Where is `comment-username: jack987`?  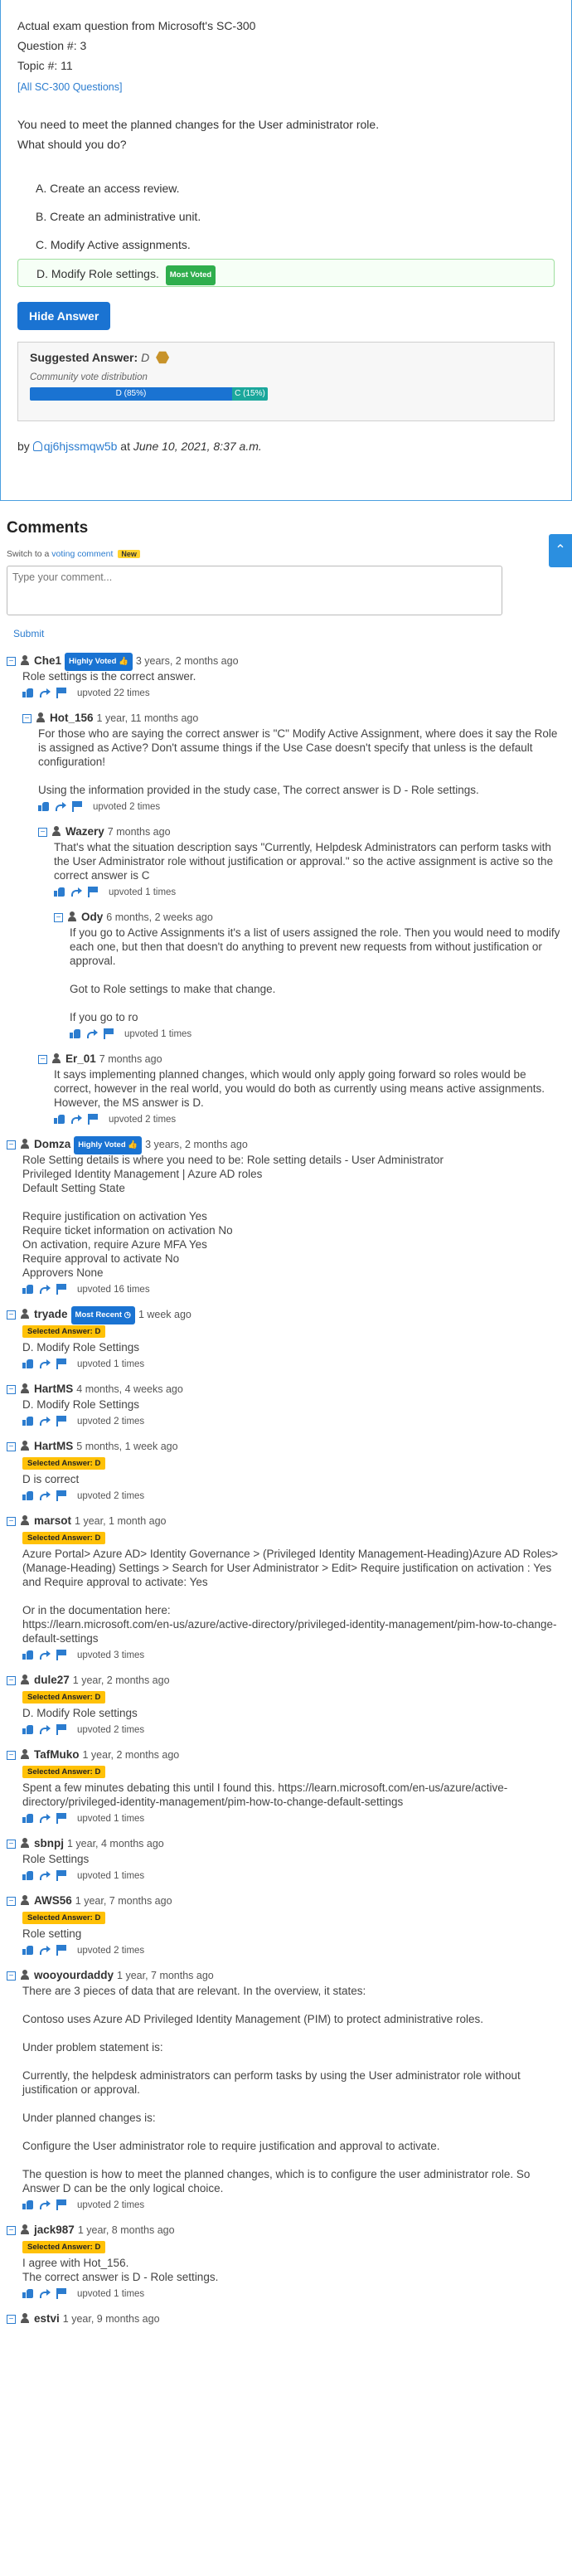 comment-username: jack987 is located at coordinates (54, 2230).